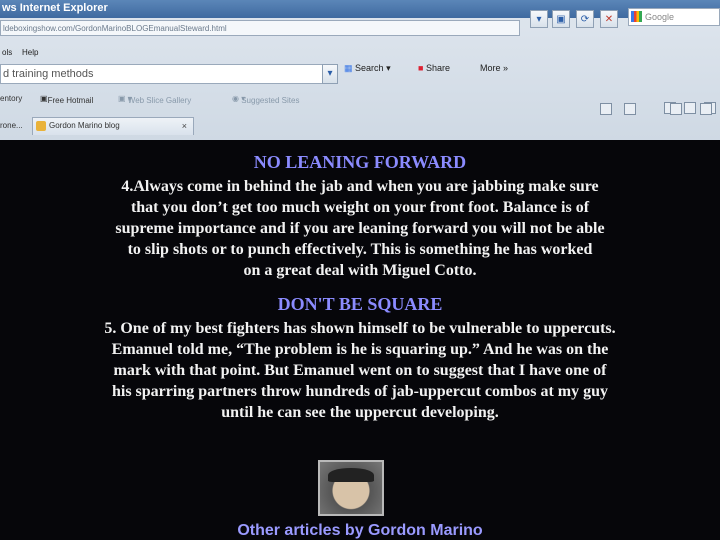 The width and height of the screenshot is (720, 540). I want to click on search-button: ▦ Search ▾, so click(367, 68).